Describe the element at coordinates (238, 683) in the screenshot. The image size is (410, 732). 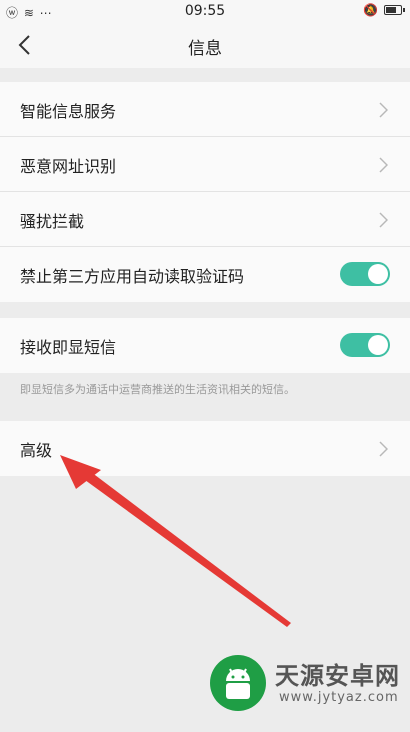
I see `android-logo-icon` at that location.